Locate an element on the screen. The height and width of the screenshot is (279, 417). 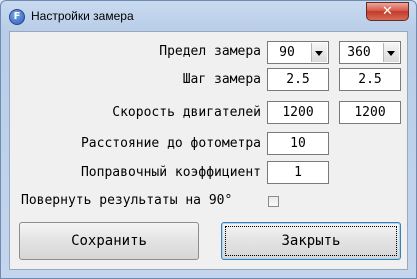
range-label: Предел замера is located at coordinates (210, 51).